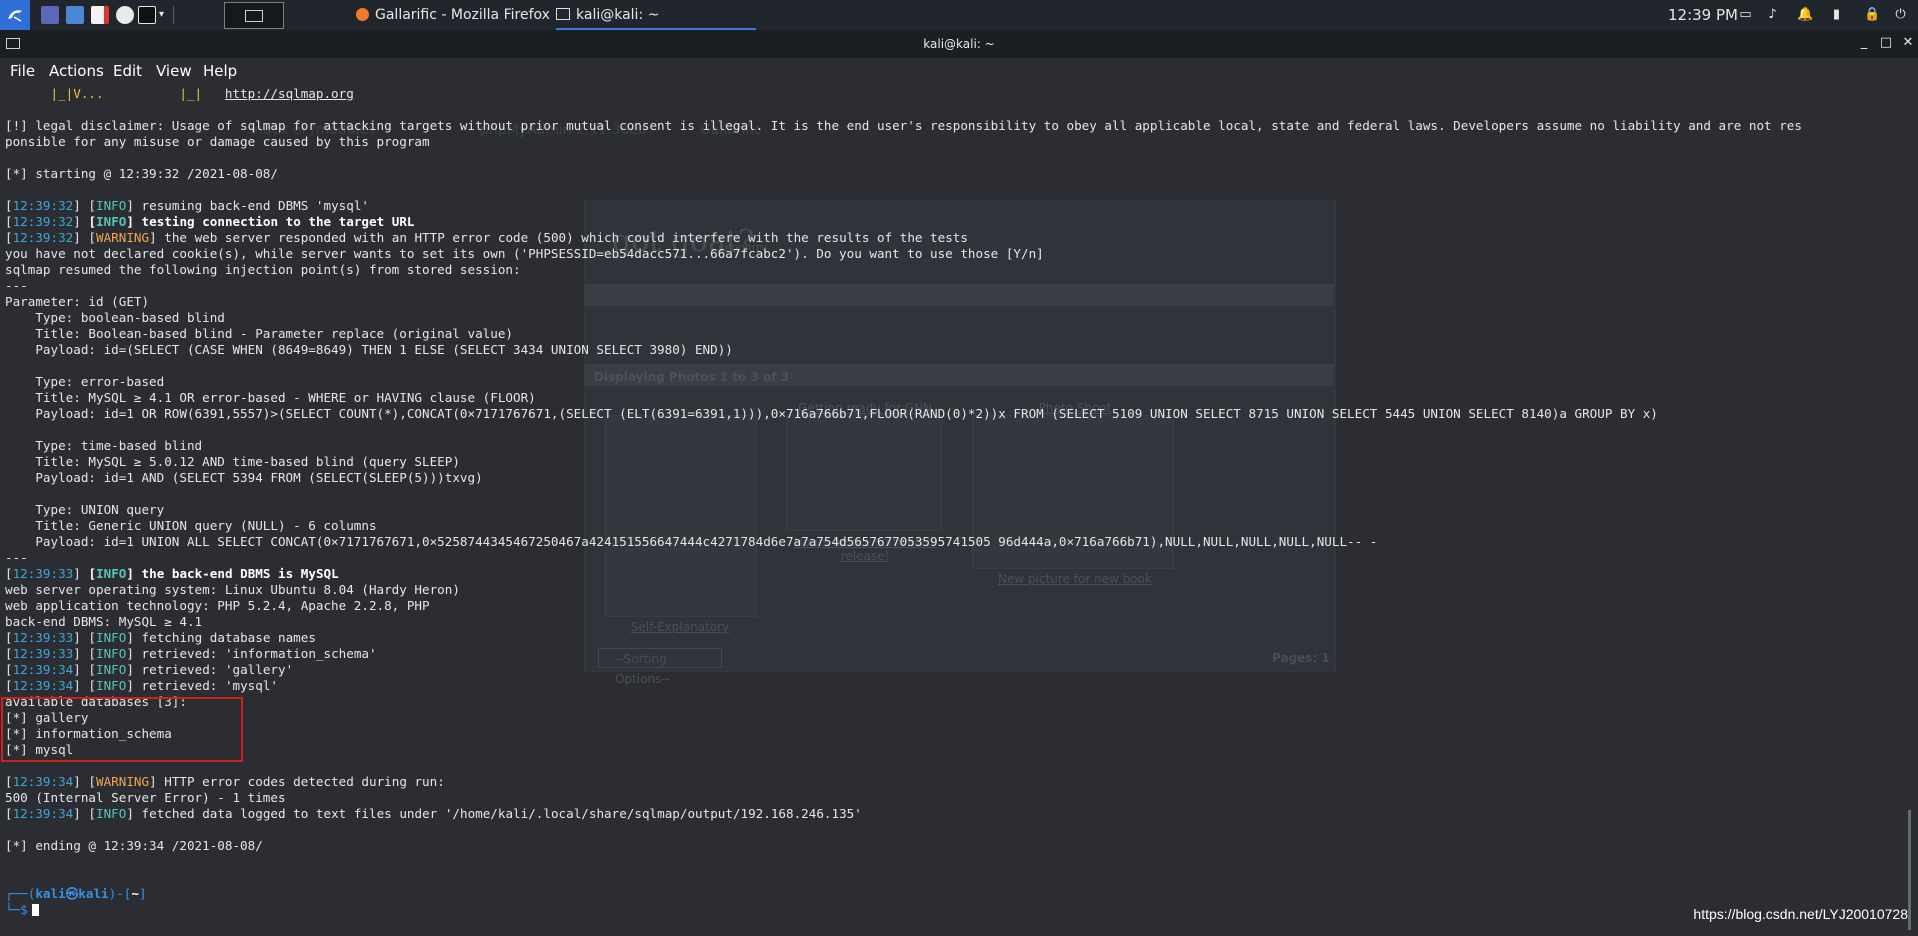 The height and width of the screenshot is (936, 1918). I want to click on prompt-at: ㉿, so click(72, 893).